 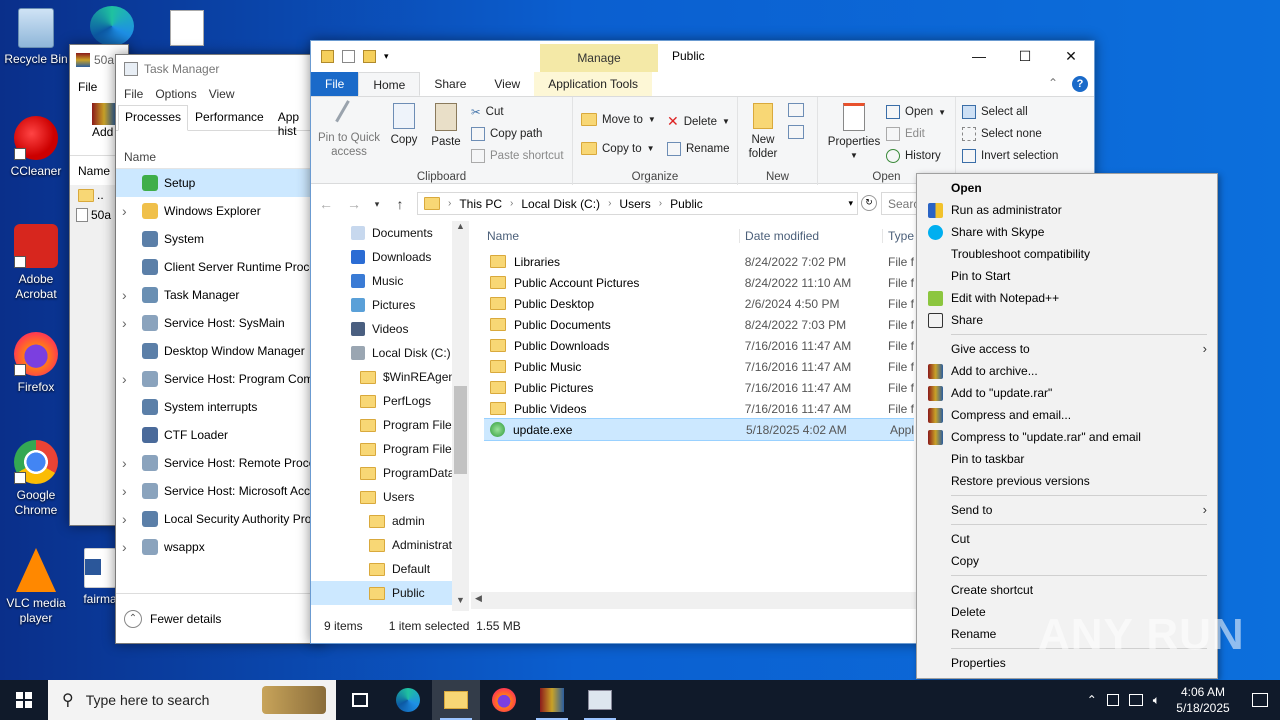 I want to click on nav-item: Downloads, so click(x=390, y=257).